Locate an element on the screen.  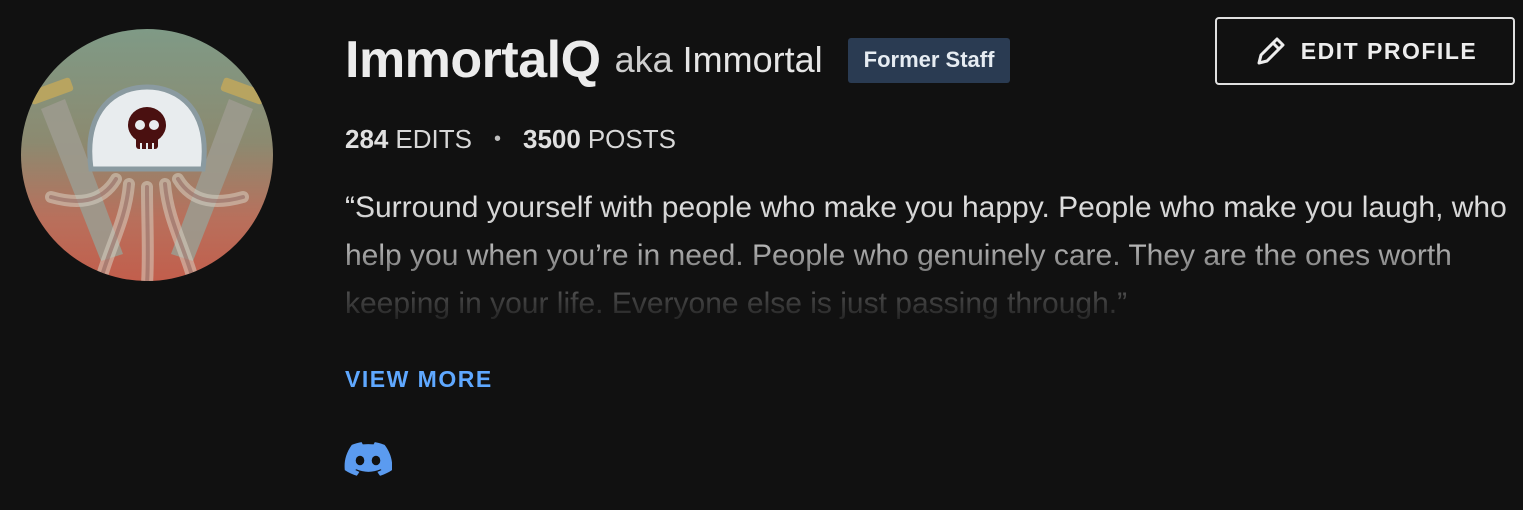
posts-count: 3500 is located at coordinates (551, 139).